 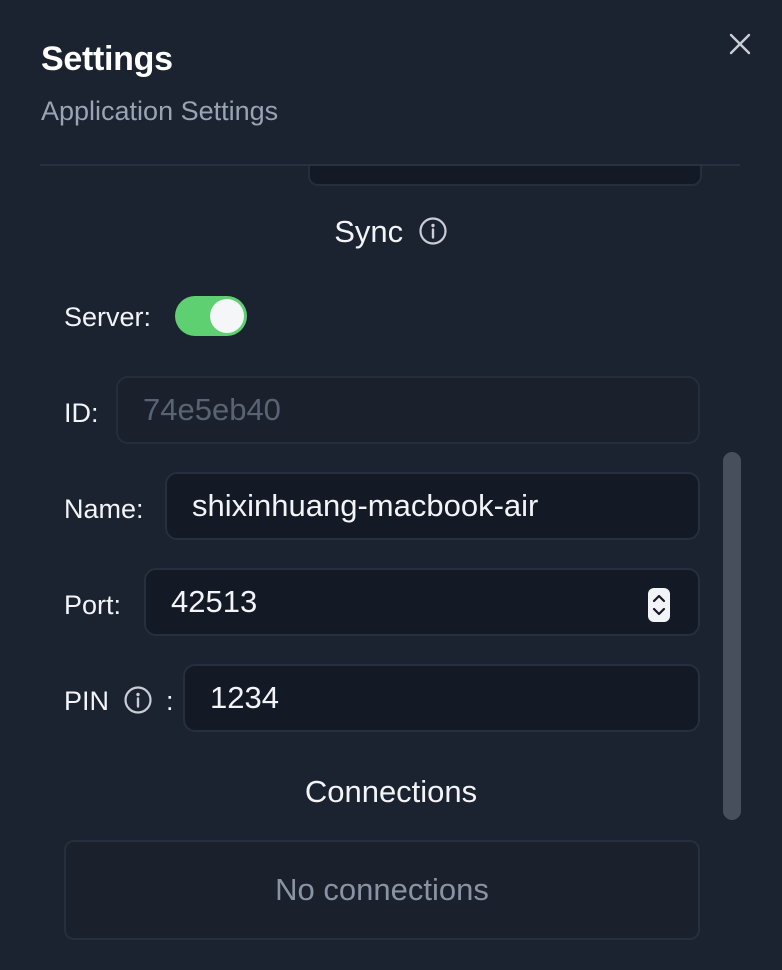 I want to click on scrollbar-thumb, so click(x=732, y=636).